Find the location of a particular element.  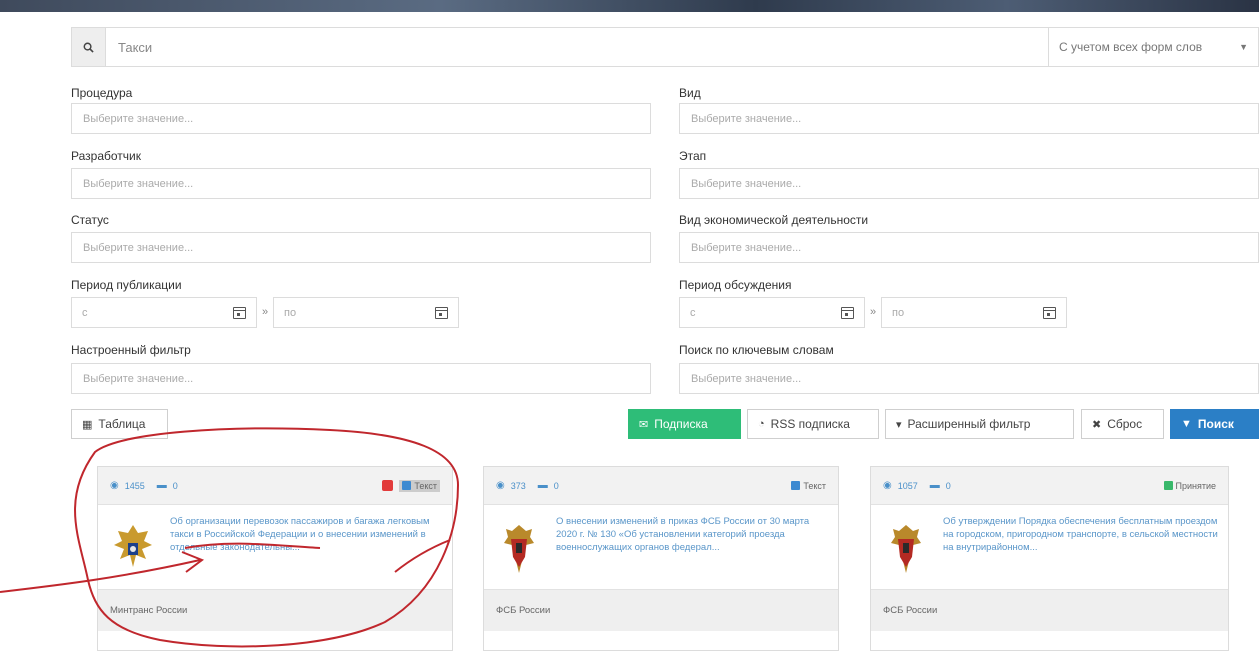

card-tag: Принятие is located at coordinates (1190, 485).